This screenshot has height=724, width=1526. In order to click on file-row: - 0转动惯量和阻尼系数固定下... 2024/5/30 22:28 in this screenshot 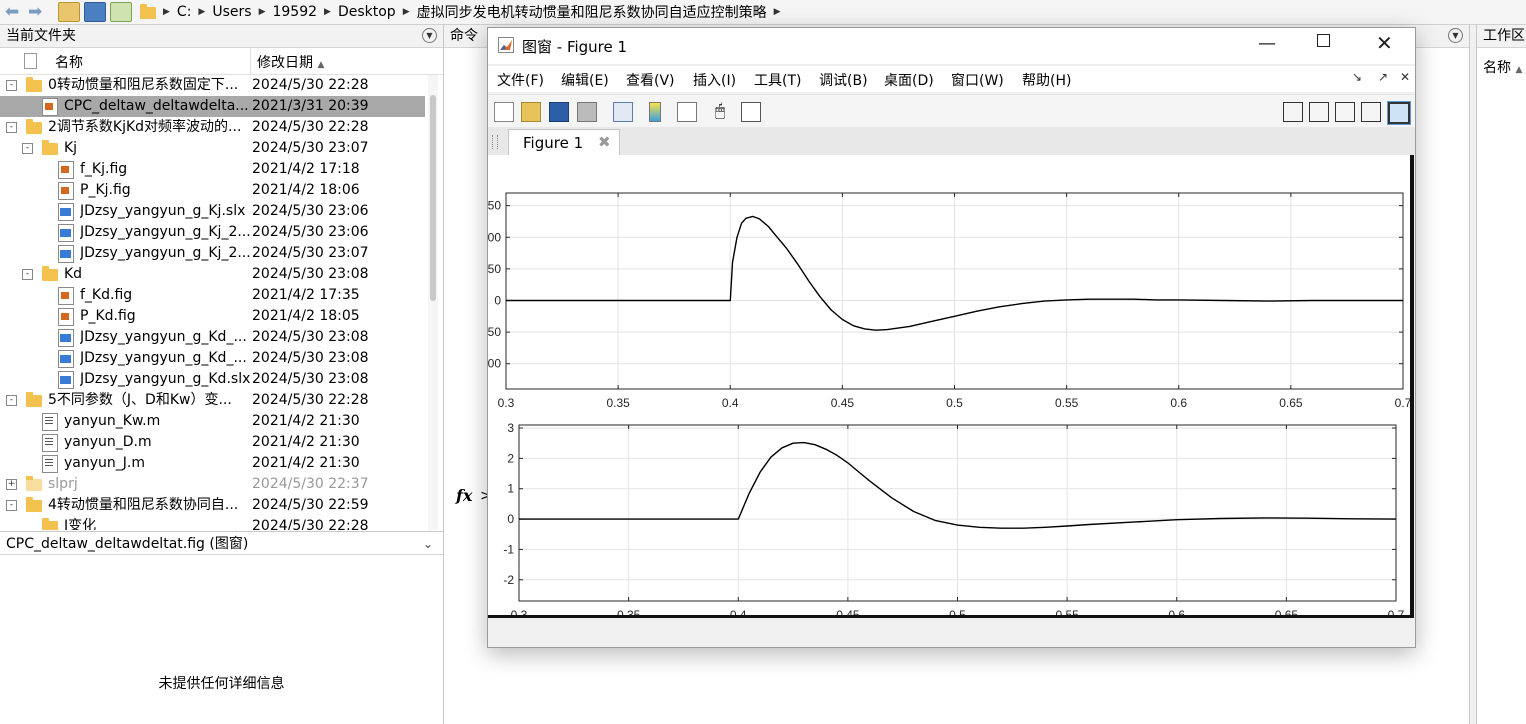, I will do `click(212, 85)`.